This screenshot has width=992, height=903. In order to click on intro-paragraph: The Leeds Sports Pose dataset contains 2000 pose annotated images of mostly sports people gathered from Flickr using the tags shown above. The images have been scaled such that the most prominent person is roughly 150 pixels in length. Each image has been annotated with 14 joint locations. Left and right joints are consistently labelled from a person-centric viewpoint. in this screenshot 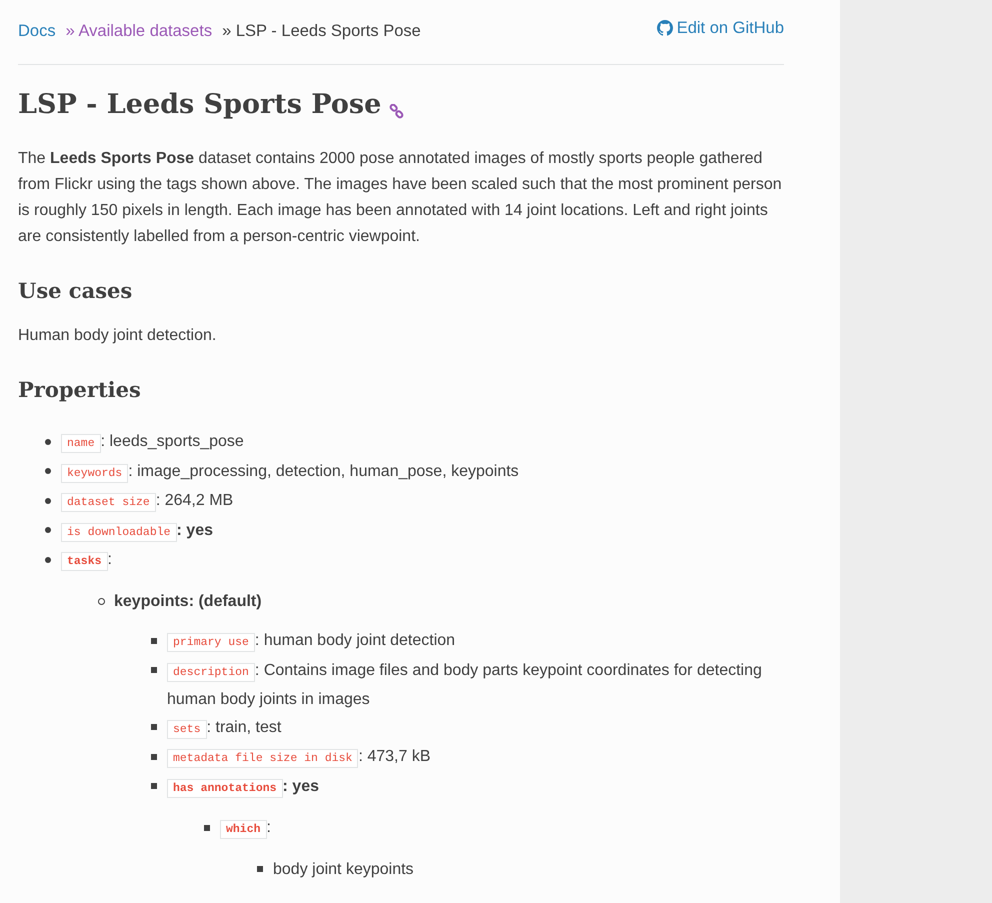, I will do `click(400, 198)`.